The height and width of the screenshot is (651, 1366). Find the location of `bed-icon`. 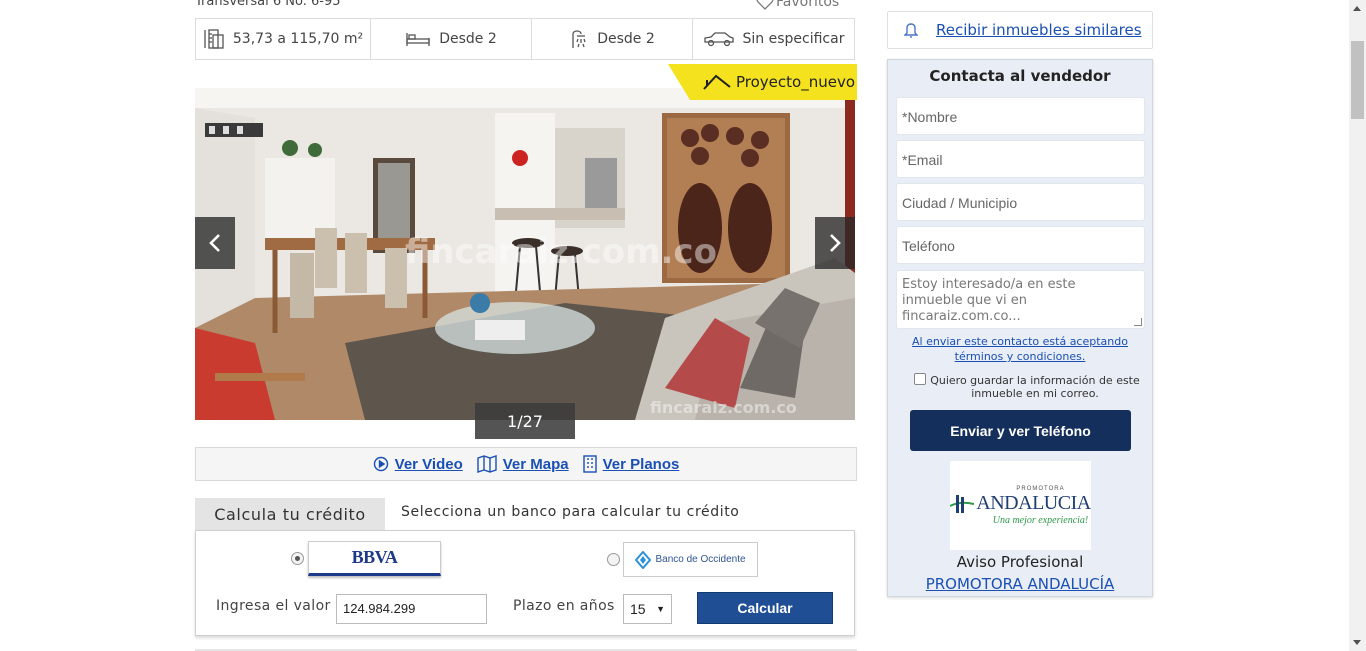

bed-icon is located at coordinates (418, 39).